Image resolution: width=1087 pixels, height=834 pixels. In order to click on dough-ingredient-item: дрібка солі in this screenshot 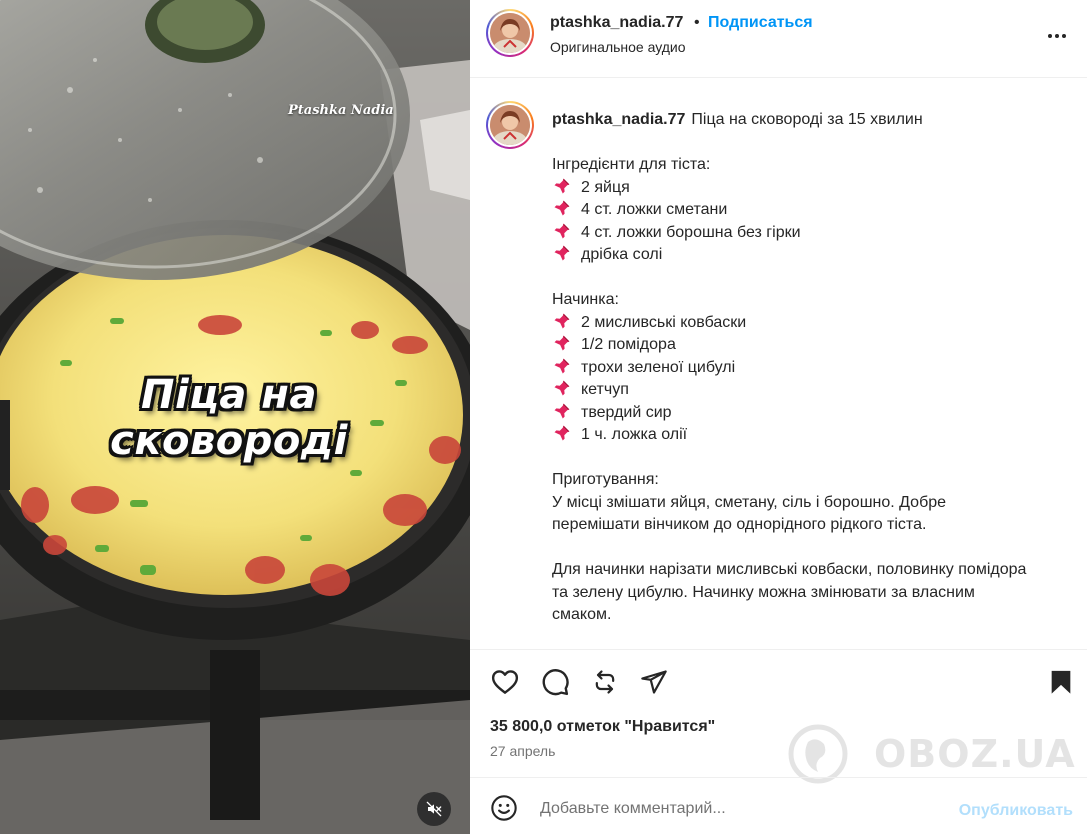, I will do `click(622, 254)`.